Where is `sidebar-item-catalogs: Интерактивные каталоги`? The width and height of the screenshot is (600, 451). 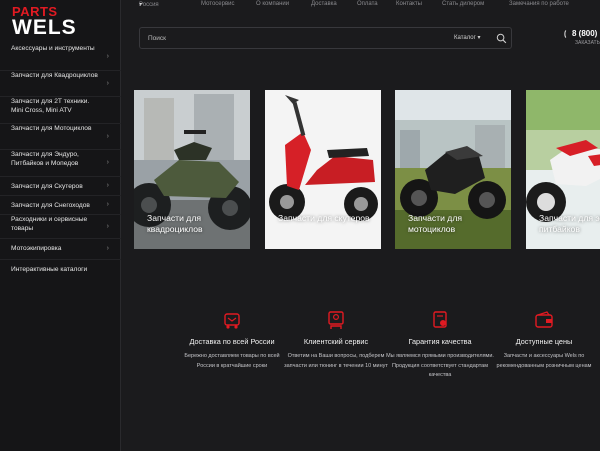 sidebar-item-catalogs: Интерактивные каталоги is located at coordinates (60, 269).